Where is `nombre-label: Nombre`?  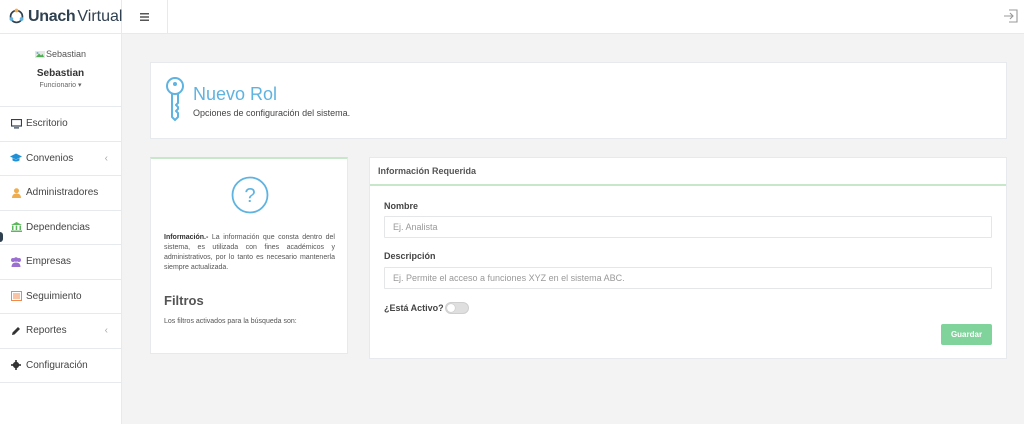 nombre-label: Nombre is located at coordinates (401, 206).